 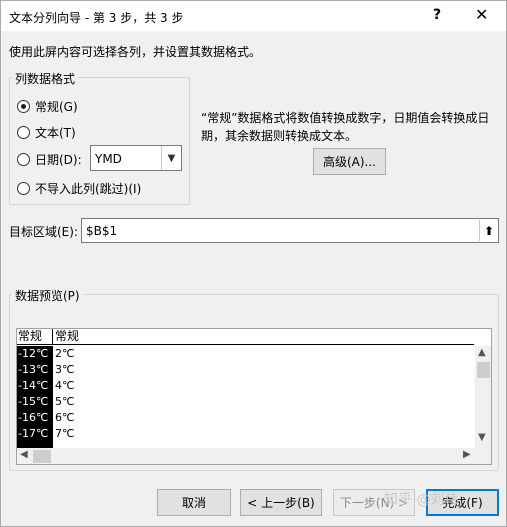 What do you see at coordinates (253, 16) in the screenshot?
I see `title-bar: 文本分列向导 - 第 3 步，共 3 步 ? ✕` at bounding box center [253, 16].